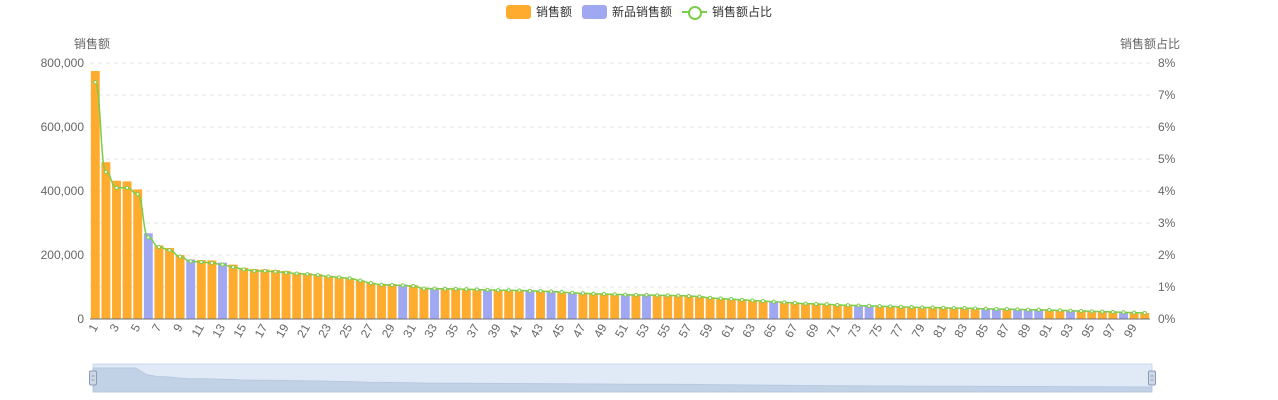 The height and width of the screenshot is (400, 1278). What do you see at coordinates (622, 378) in the screenshot?
I see `zoom-selected-range` at bounding box center [622, 378].